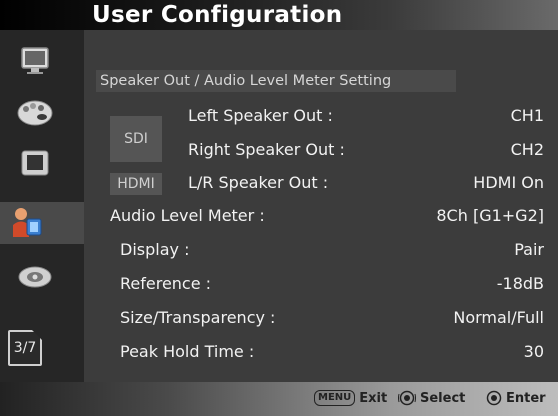 This screenshot has width=558, height=416. I want to click on lr-speaker-out-row: L/R Speaker Out : HDMI On, so click(366, 182).